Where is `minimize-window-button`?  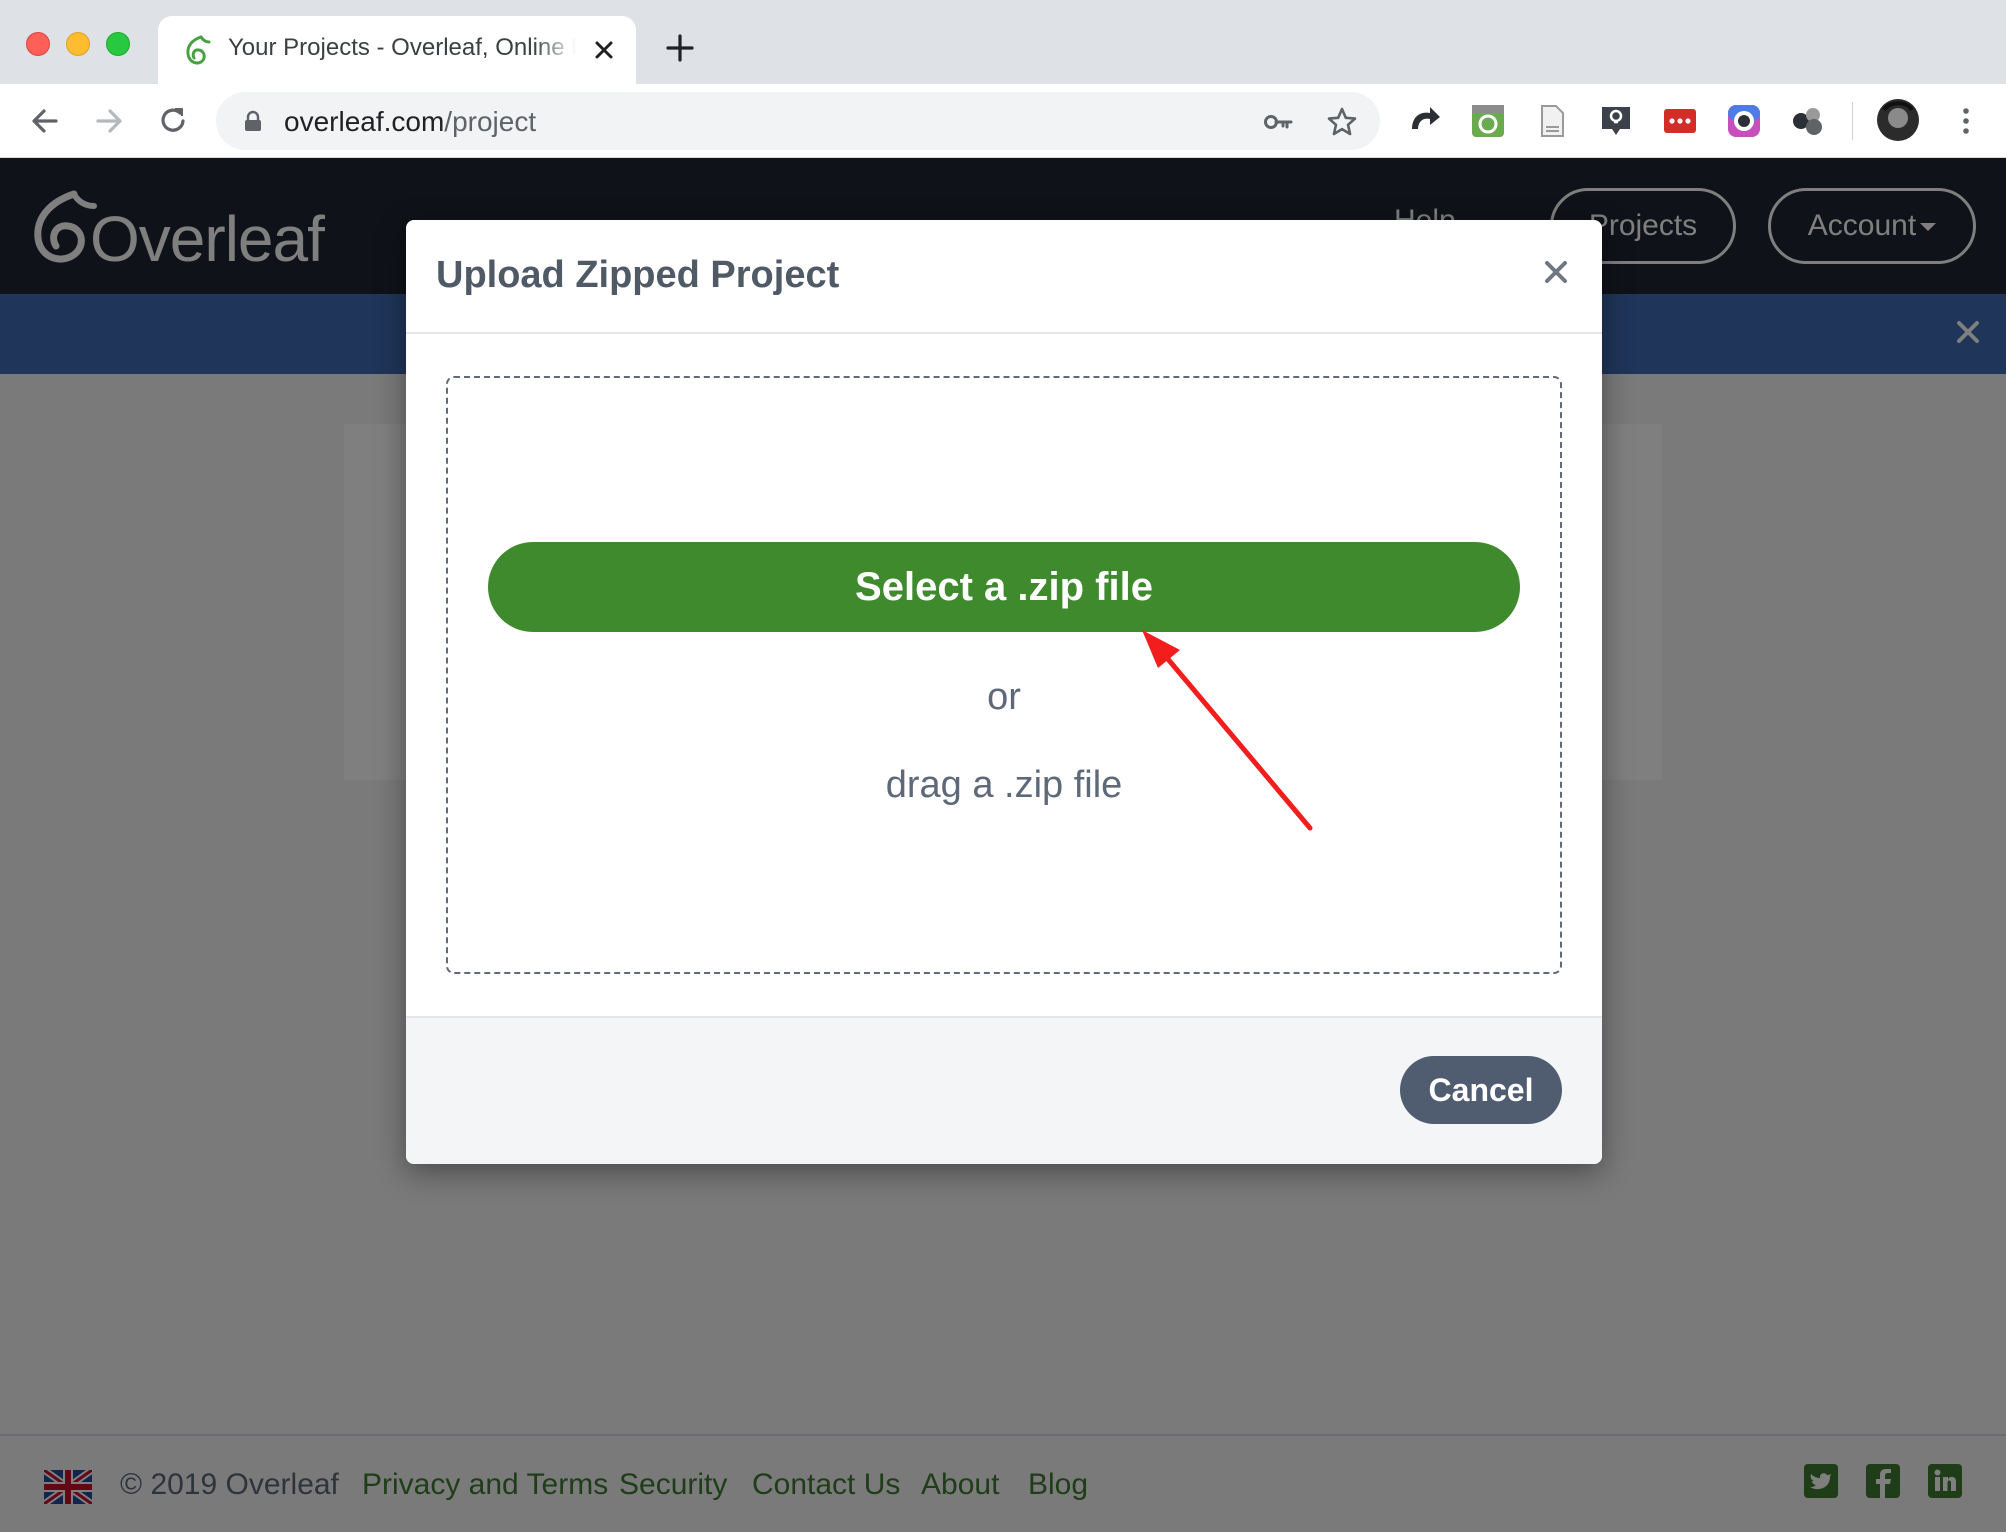
minimize-window-button is located at coordinates (78, 44).